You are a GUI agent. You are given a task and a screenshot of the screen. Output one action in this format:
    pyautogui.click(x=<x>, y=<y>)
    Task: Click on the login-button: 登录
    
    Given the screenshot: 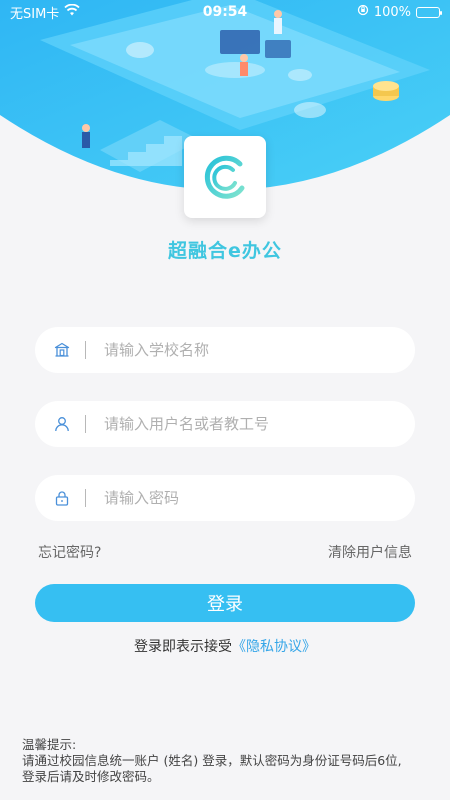 What is the action you would take?
    pyautogui.click(x=225, y=603)
    